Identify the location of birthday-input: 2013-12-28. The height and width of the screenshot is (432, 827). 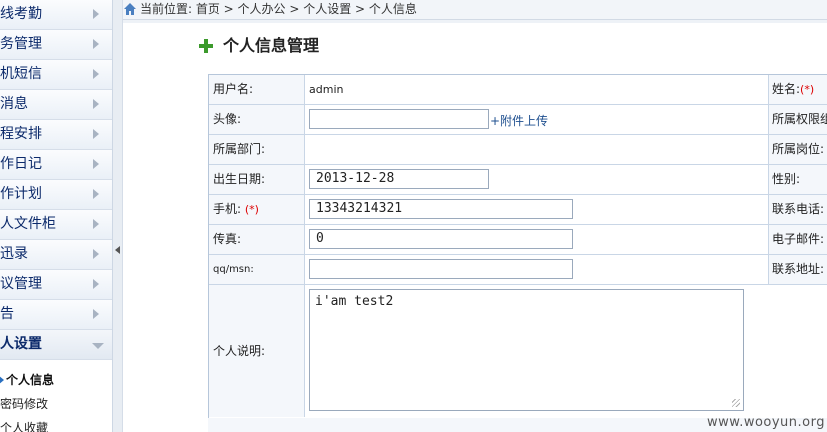
(399, 179).